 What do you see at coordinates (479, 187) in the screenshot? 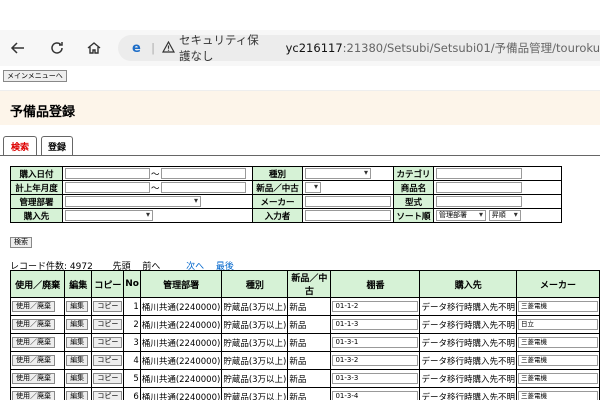
I see `product-name-input` at bounding box center [479, 187].